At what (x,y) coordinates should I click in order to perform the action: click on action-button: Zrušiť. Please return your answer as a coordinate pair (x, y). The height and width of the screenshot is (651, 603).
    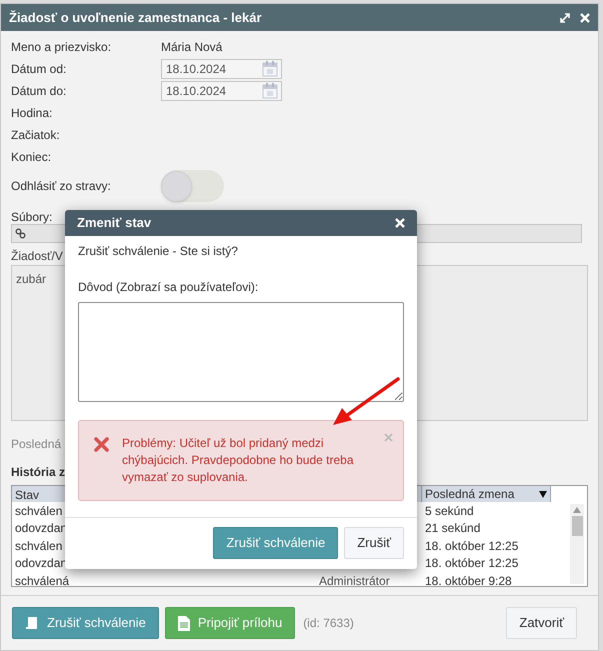
    Looking at the image, I should click on (374, 542).